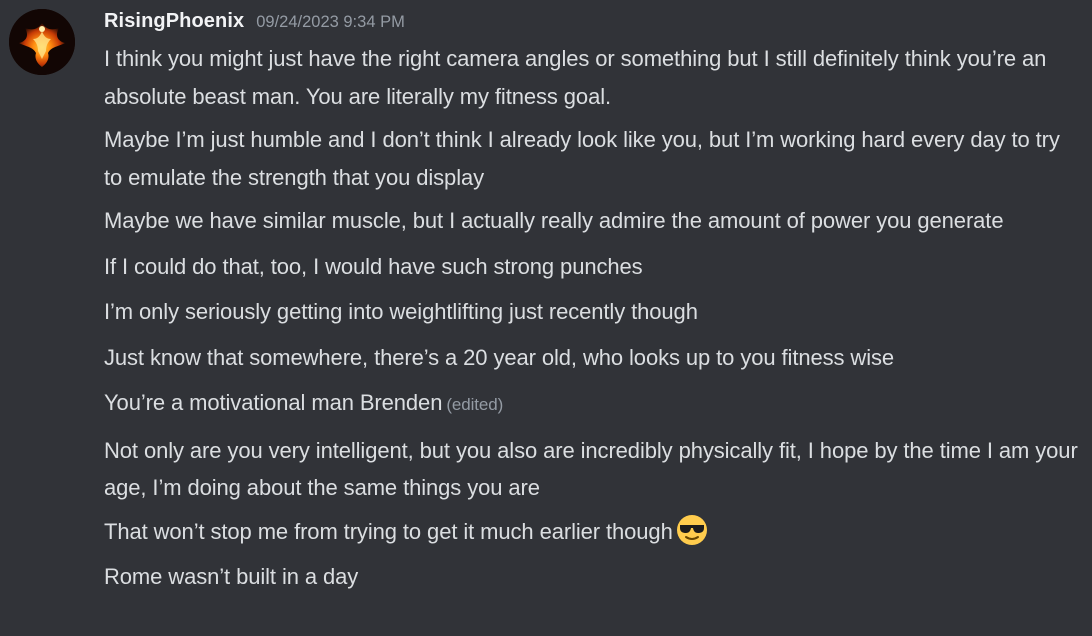 This screenshot has height=636, width=1092. I want to click on sunglasses-emoji-icon, so click(692, 530).